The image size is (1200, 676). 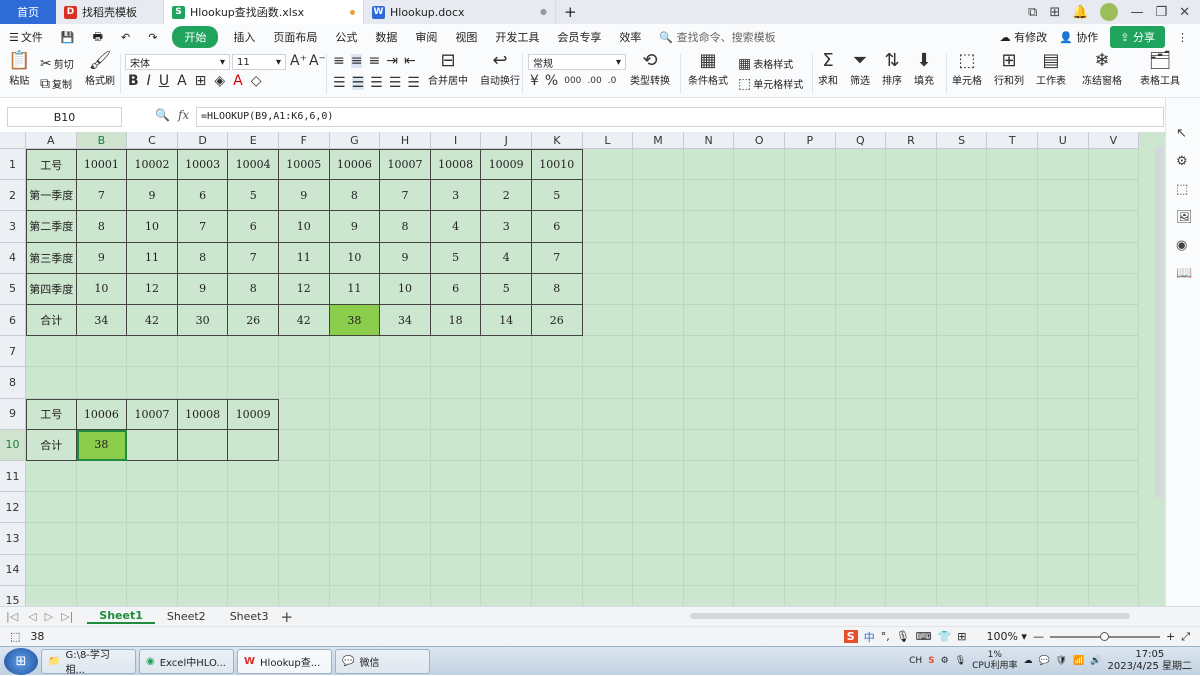 What do you see at coordinates (287, 617) in the screenshot?
I see `add-sheet-button: +` at bounding box center [287, 617].